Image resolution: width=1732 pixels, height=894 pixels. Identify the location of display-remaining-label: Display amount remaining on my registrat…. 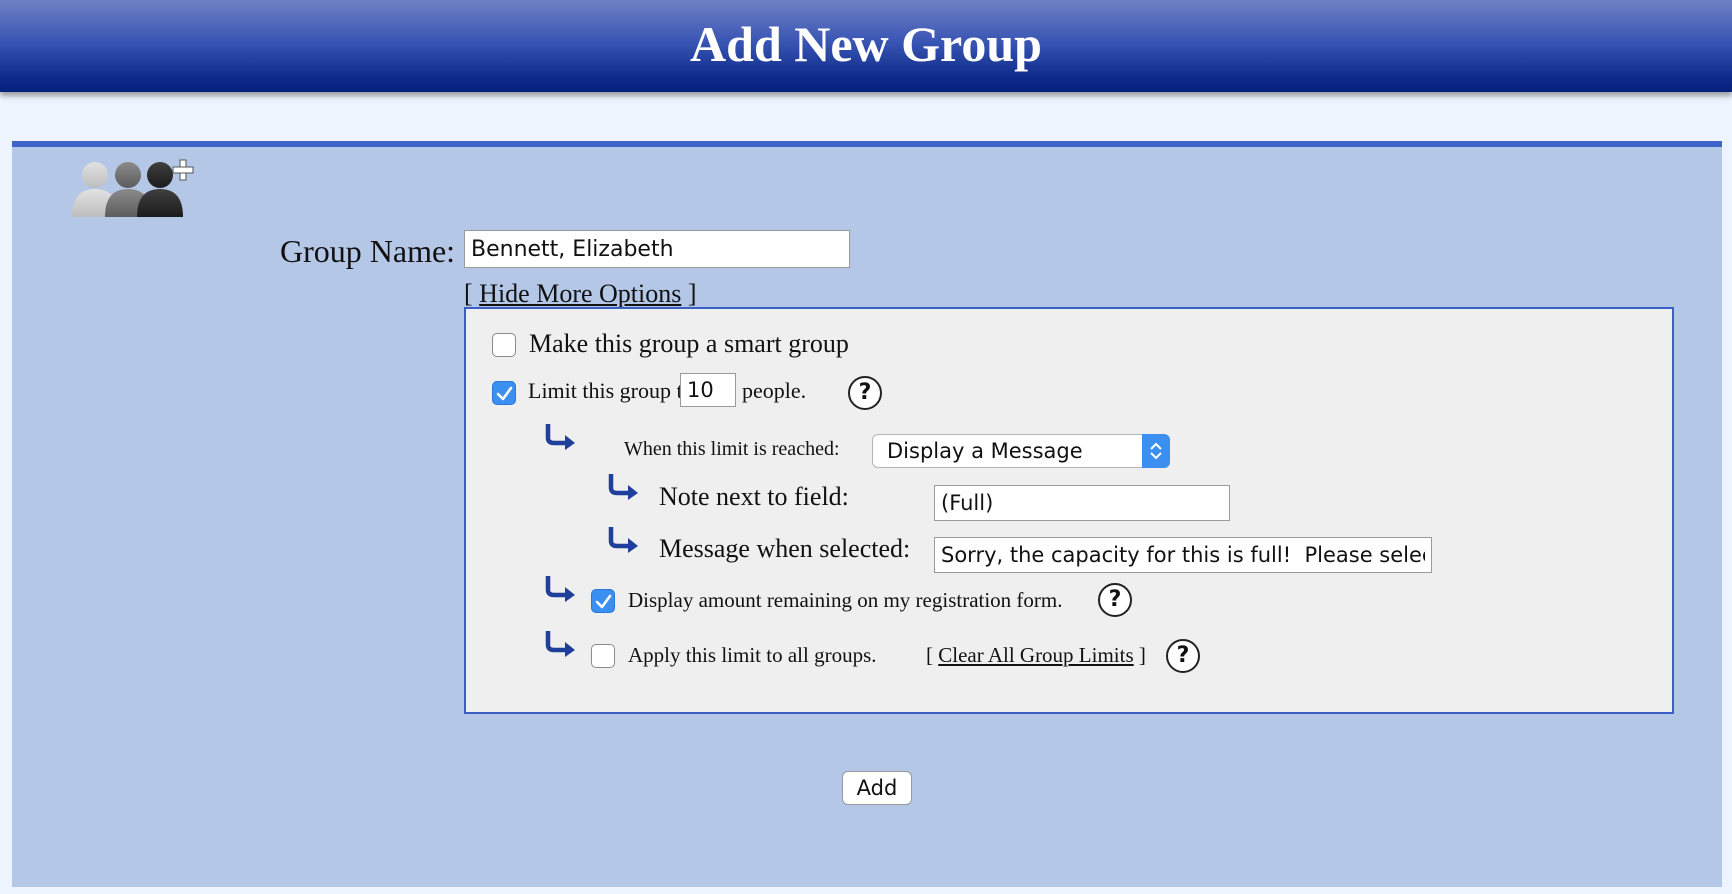
(845, 600).